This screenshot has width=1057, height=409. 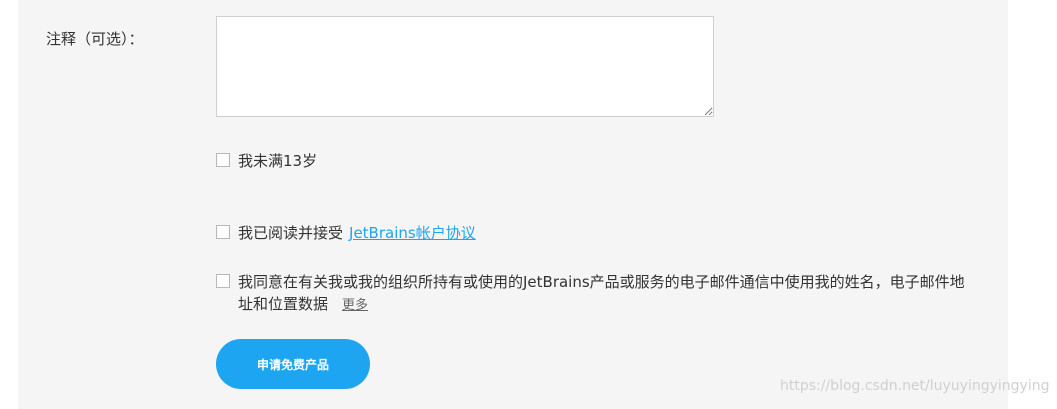 I want to click on age-checkbox, so click(x=223, y=160).